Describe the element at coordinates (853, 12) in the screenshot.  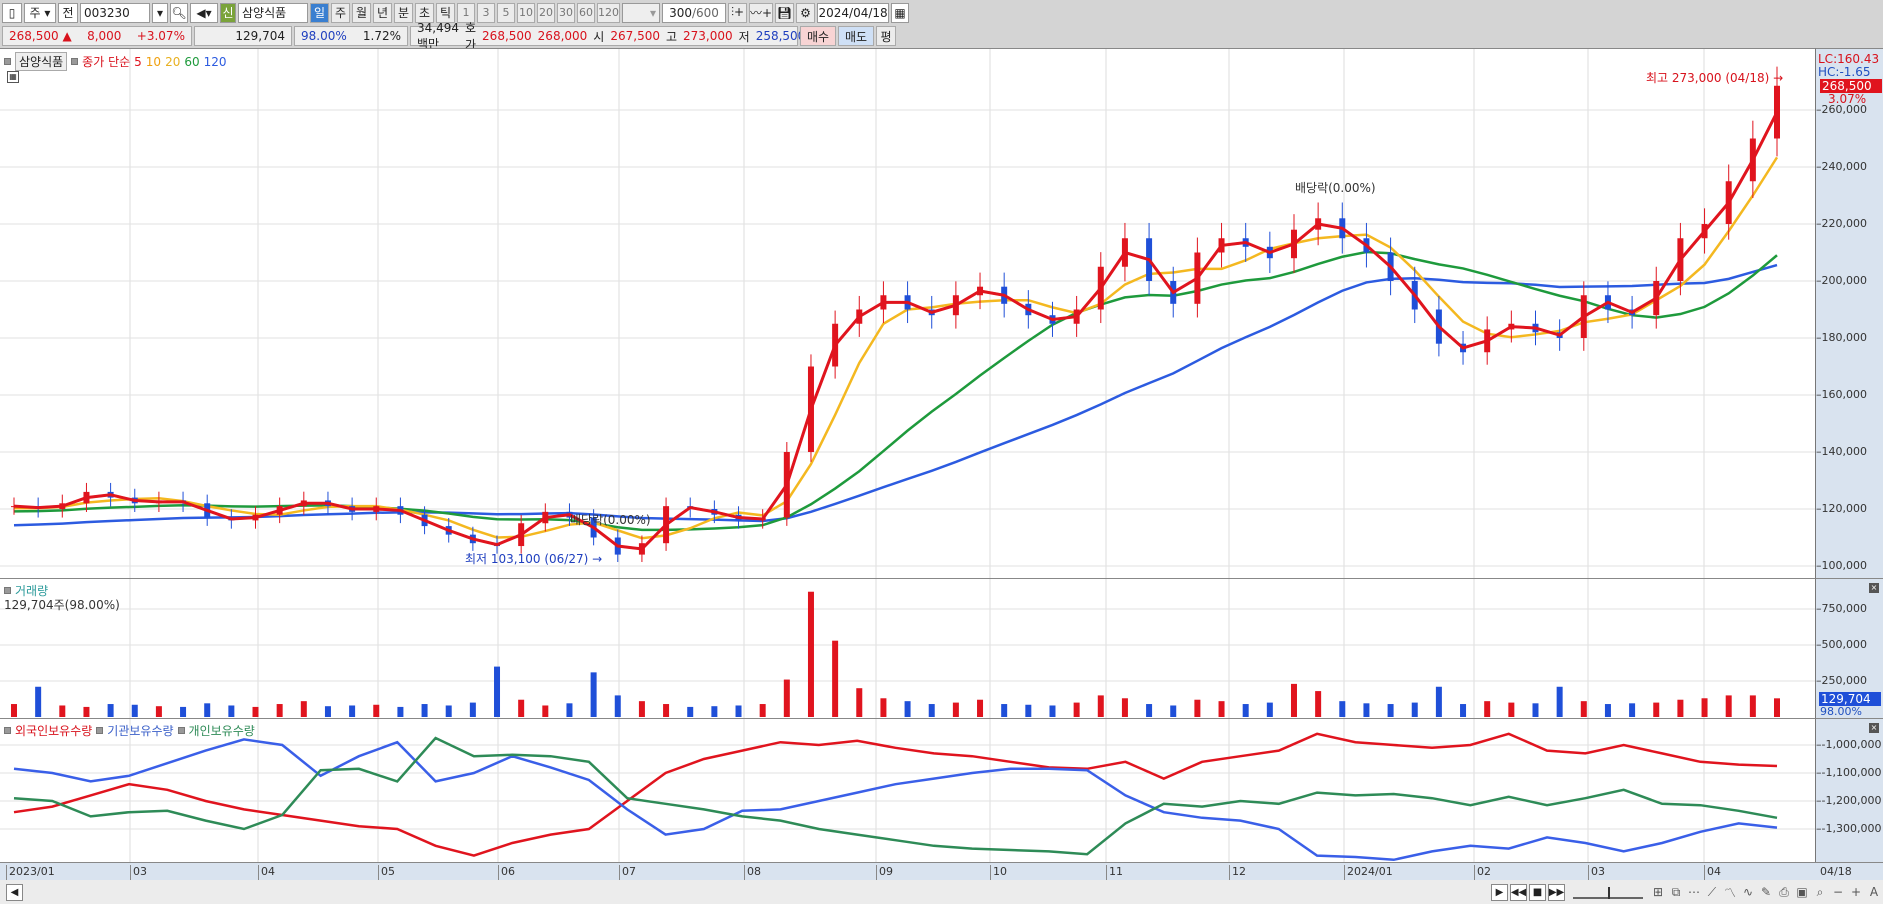
I see `date-input: 2024/04/18` at that location.